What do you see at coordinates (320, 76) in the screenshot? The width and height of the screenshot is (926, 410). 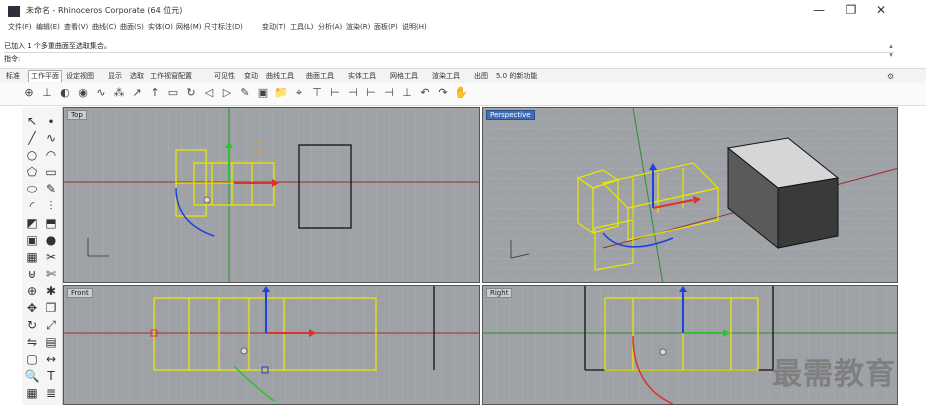 I see `tab: 曲面工具` at bounding box center [320, 76].